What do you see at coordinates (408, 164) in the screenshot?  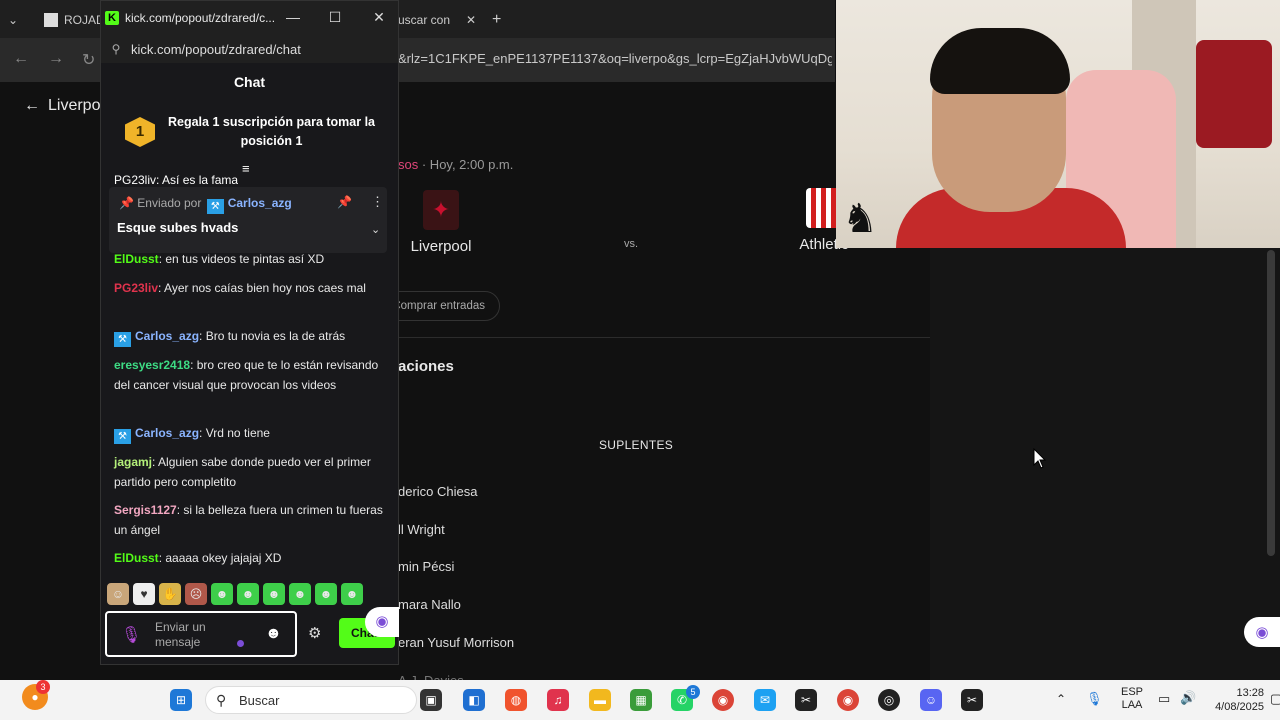 I see `match-competition: sos` at bounding box center [408, 164].